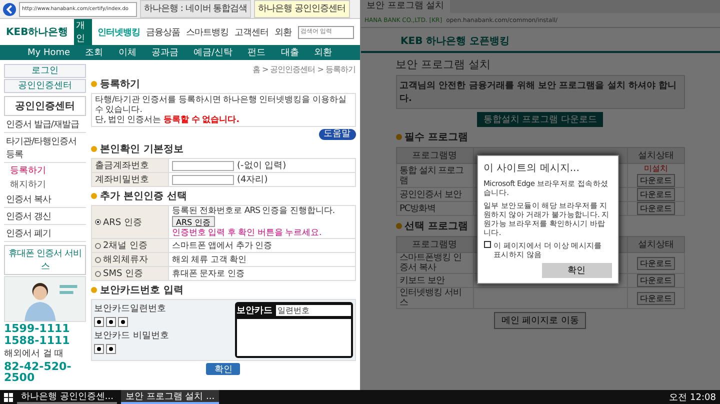 The width and height of the screenshot is (720, 404). Describe the element at coordinates (251, 32) in the screenshot. I see `top-nav-link: 고객센터` at that location.